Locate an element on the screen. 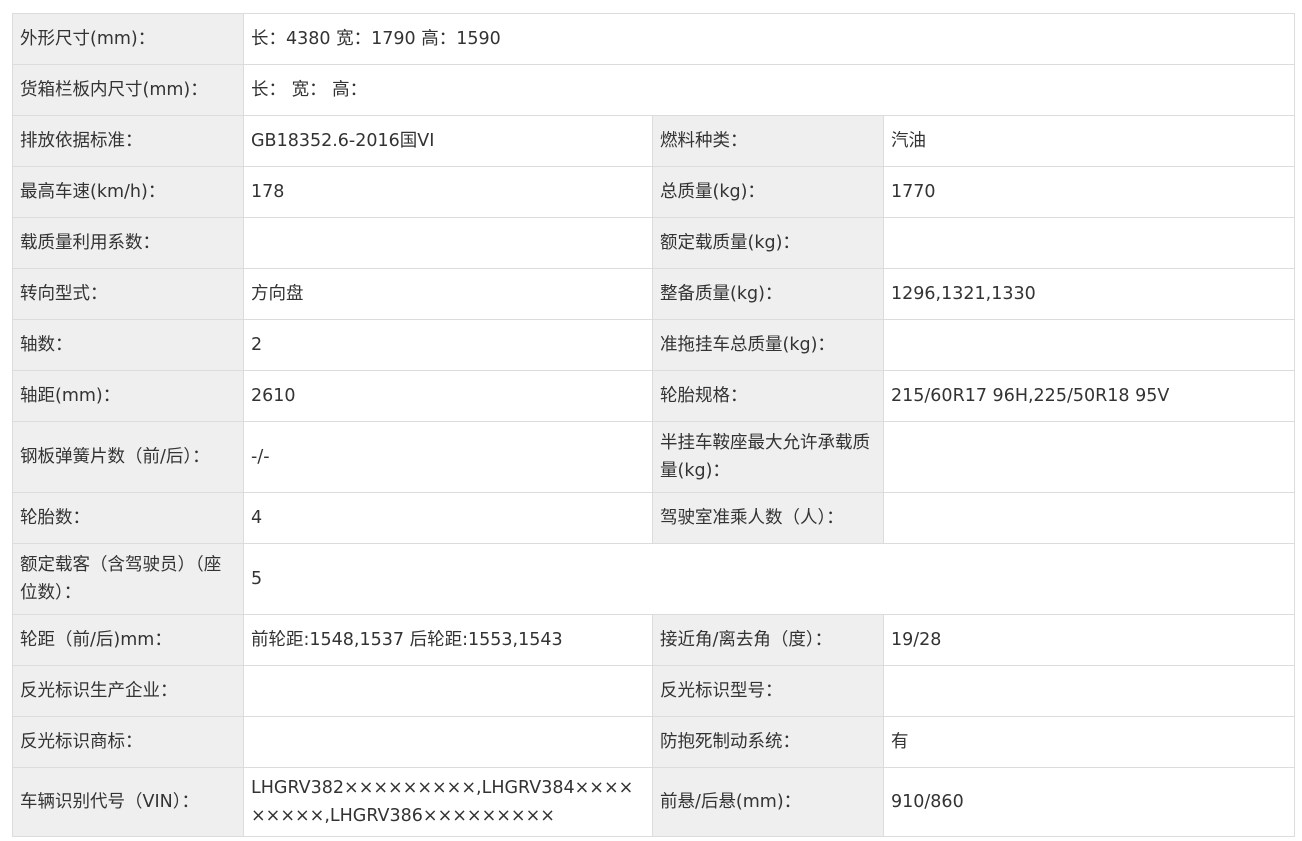 Image resolution: width=1302 pixels, height=841 pixels. value-reflector-model is located at coordinates (1089, 691).